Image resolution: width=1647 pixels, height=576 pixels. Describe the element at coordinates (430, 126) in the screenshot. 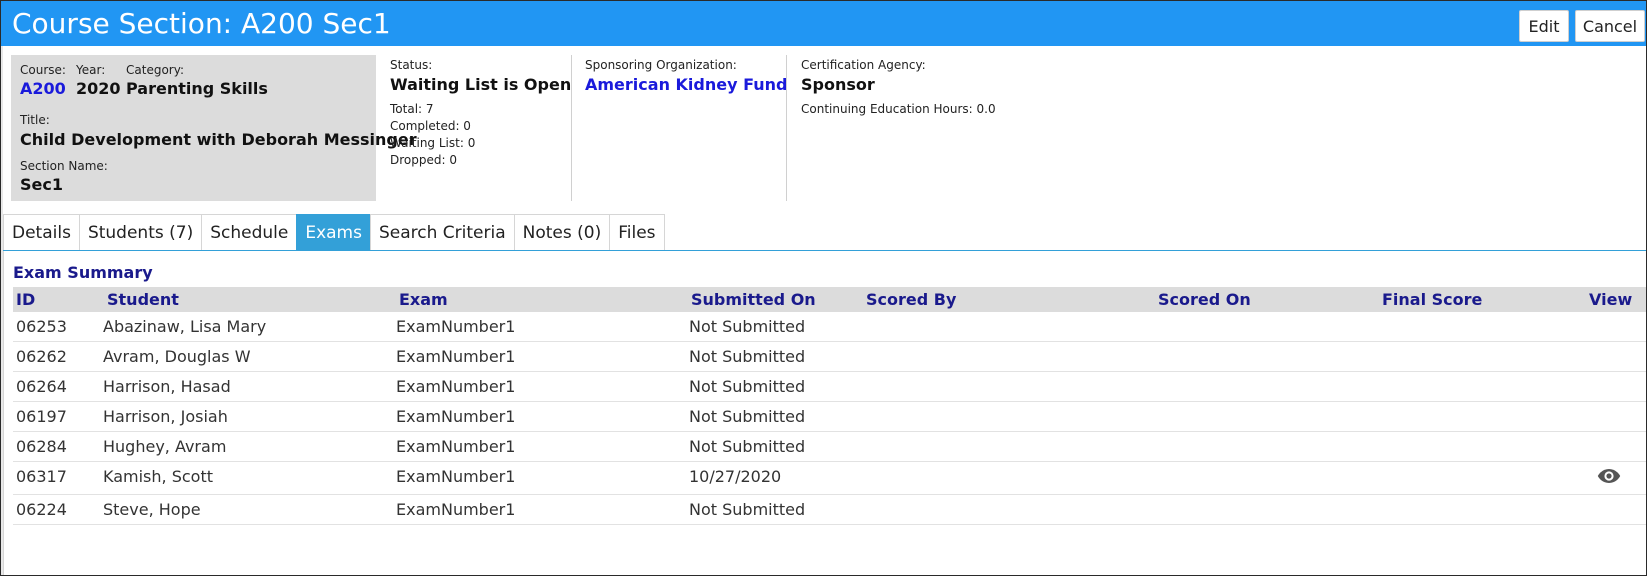

I see `completed-count: Completed: 0` at that location.